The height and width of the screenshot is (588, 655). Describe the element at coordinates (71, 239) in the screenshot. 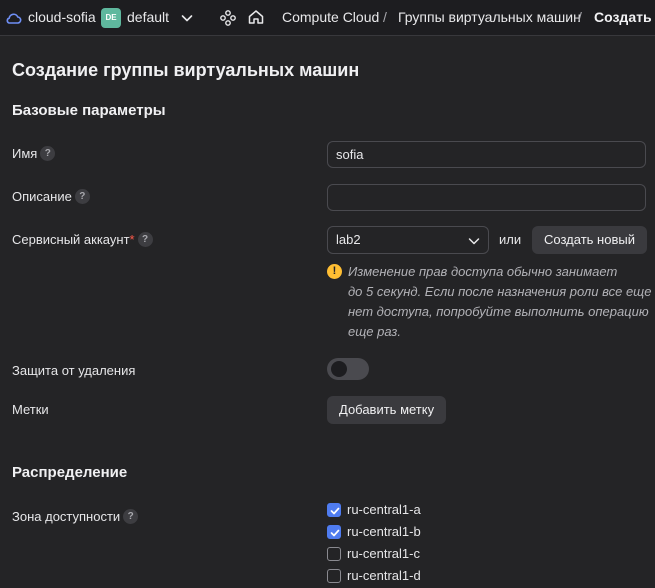

I see `service-account-label-text: Сервисный аккаунт` at that location.